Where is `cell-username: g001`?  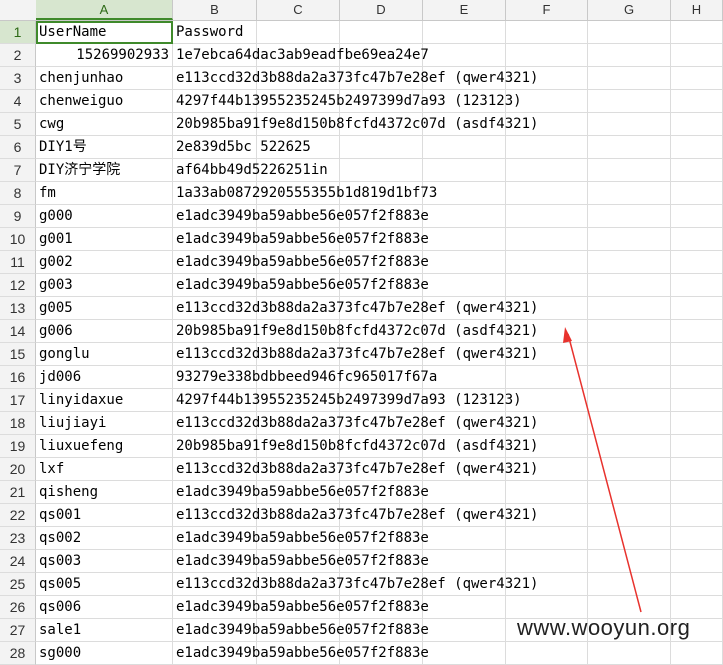
cell-username: g001 is located at coordinates (104, 239).